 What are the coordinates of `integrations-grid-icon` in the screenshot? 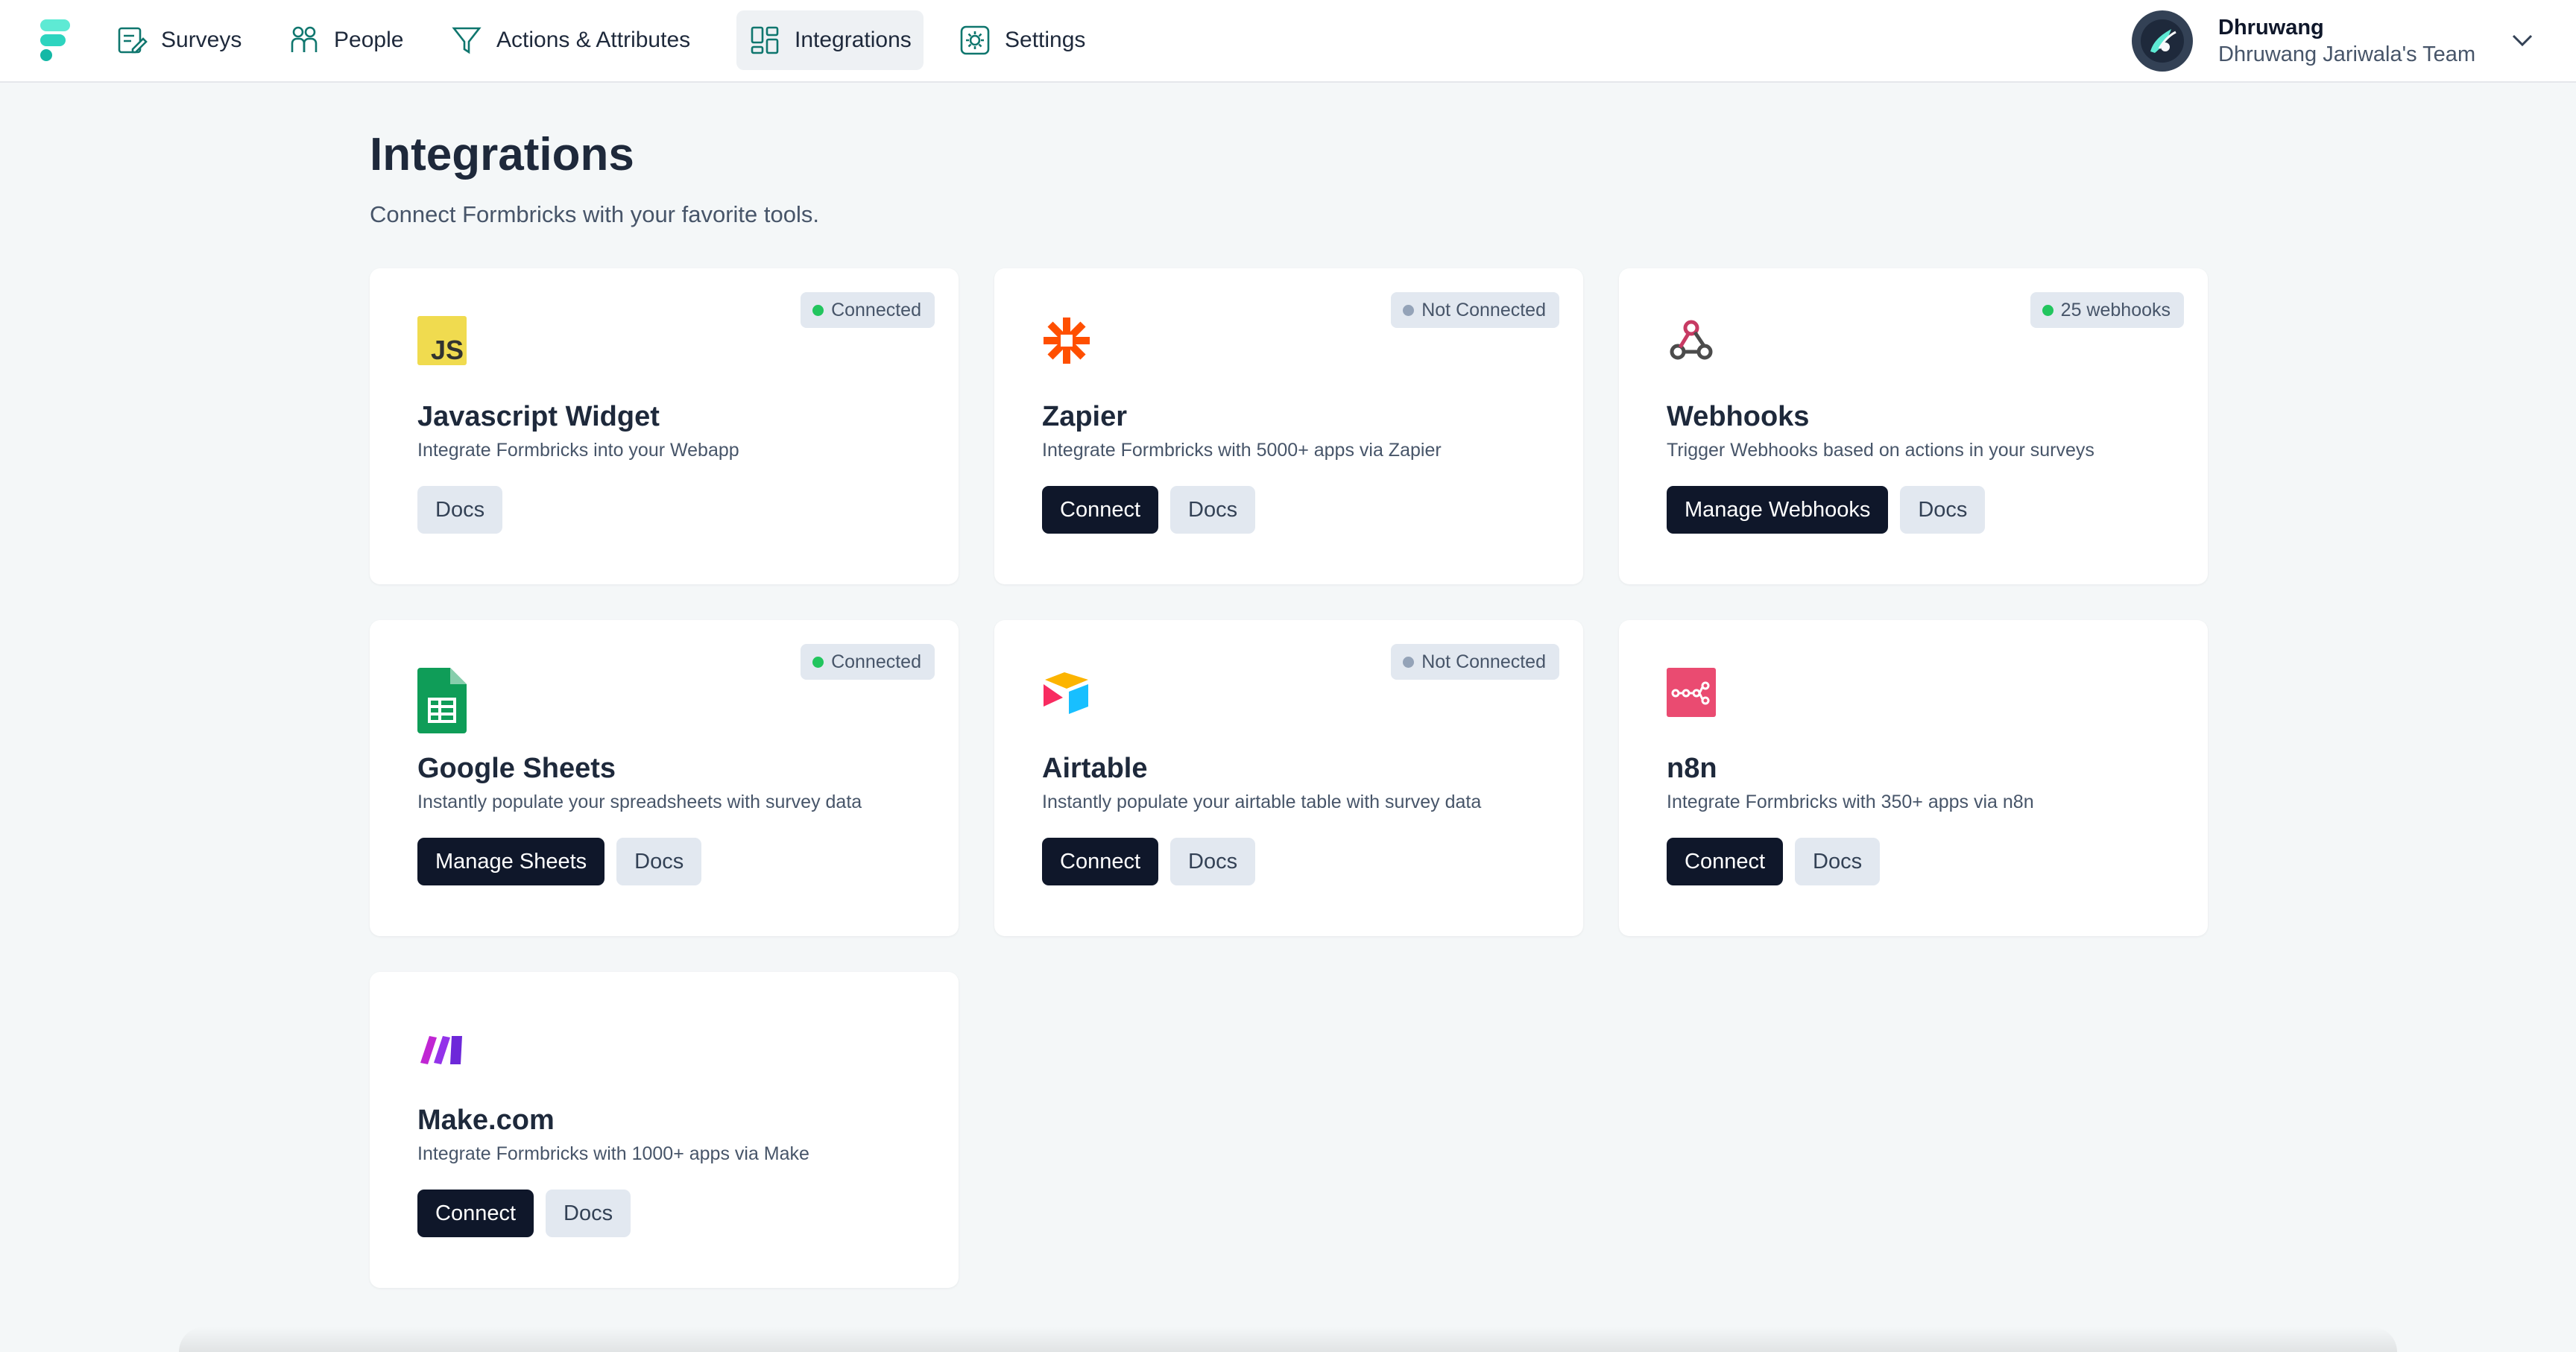 It's located at (765, 40).